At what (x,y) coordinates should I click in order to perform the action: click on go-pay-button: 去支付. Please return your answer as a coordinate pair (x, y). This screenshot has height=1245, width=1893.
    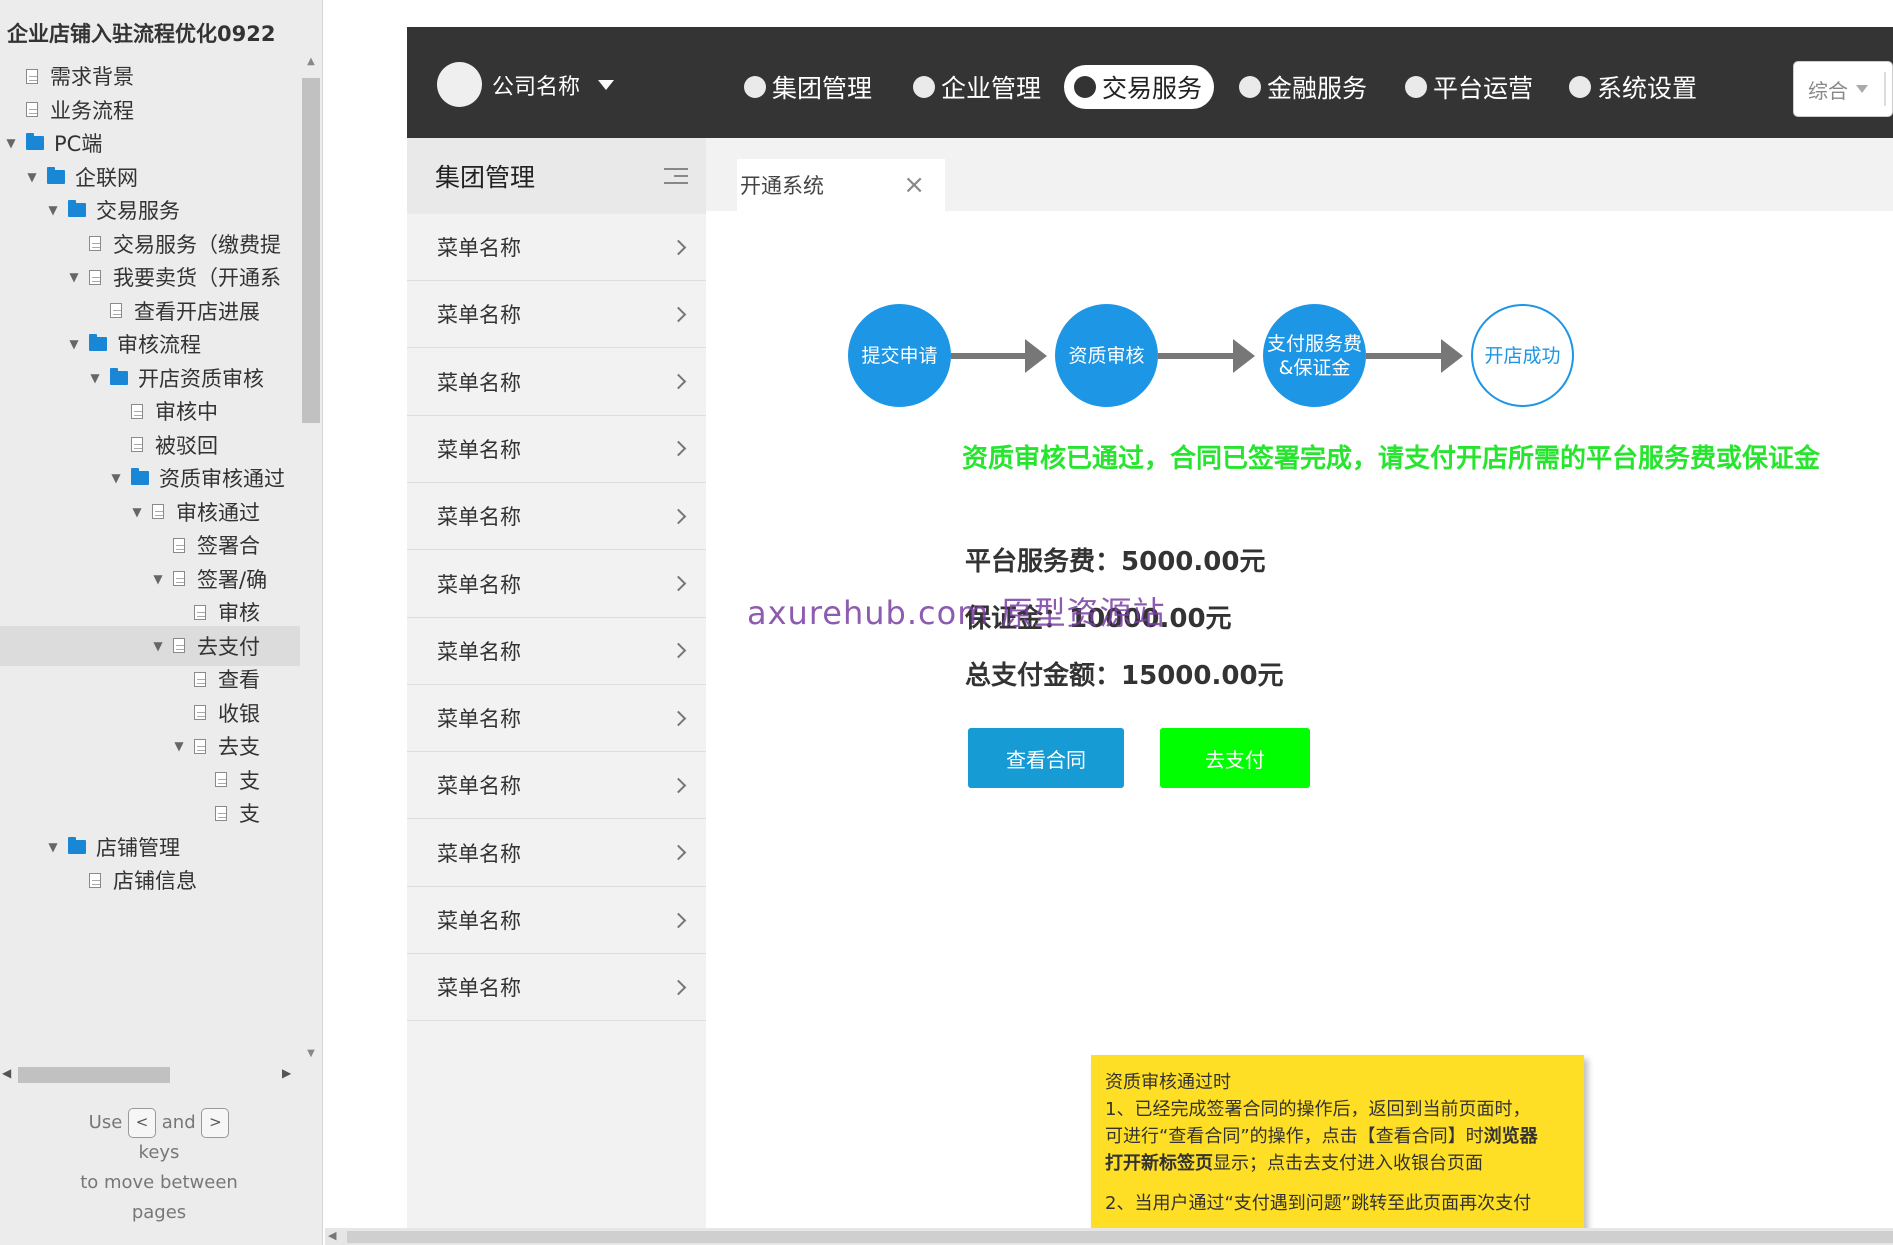
    Looking at the image, I should click on (1235, 758).